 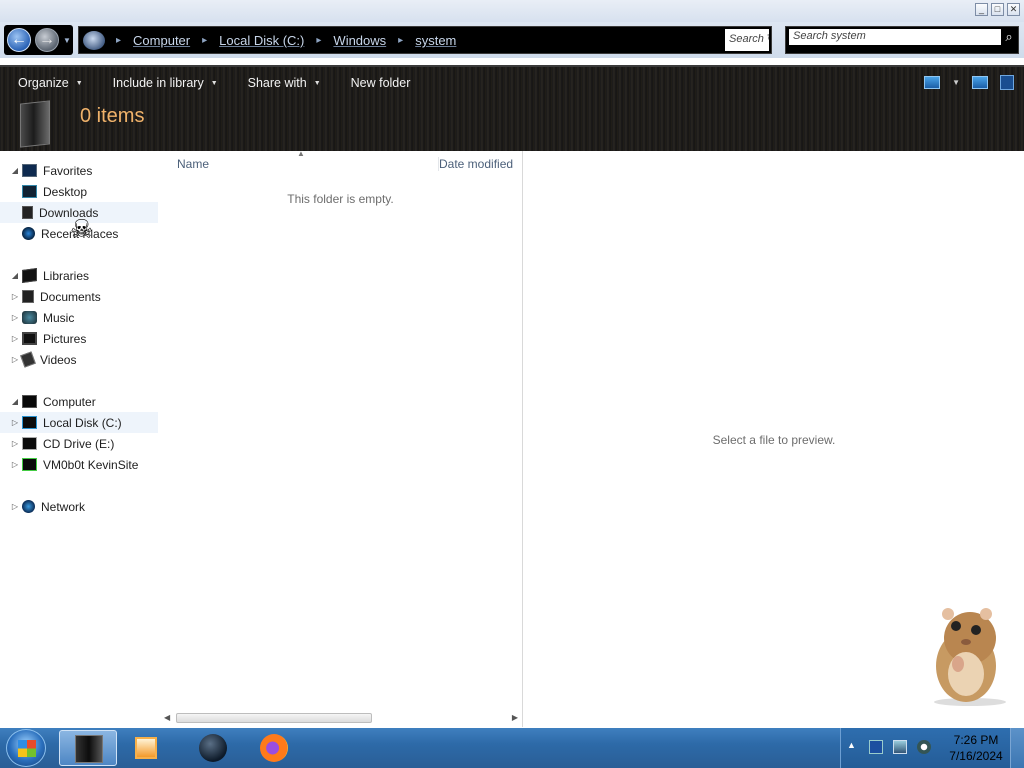 I want to click on breadcrumb-computer: Computer, so click(x=161, y=40).